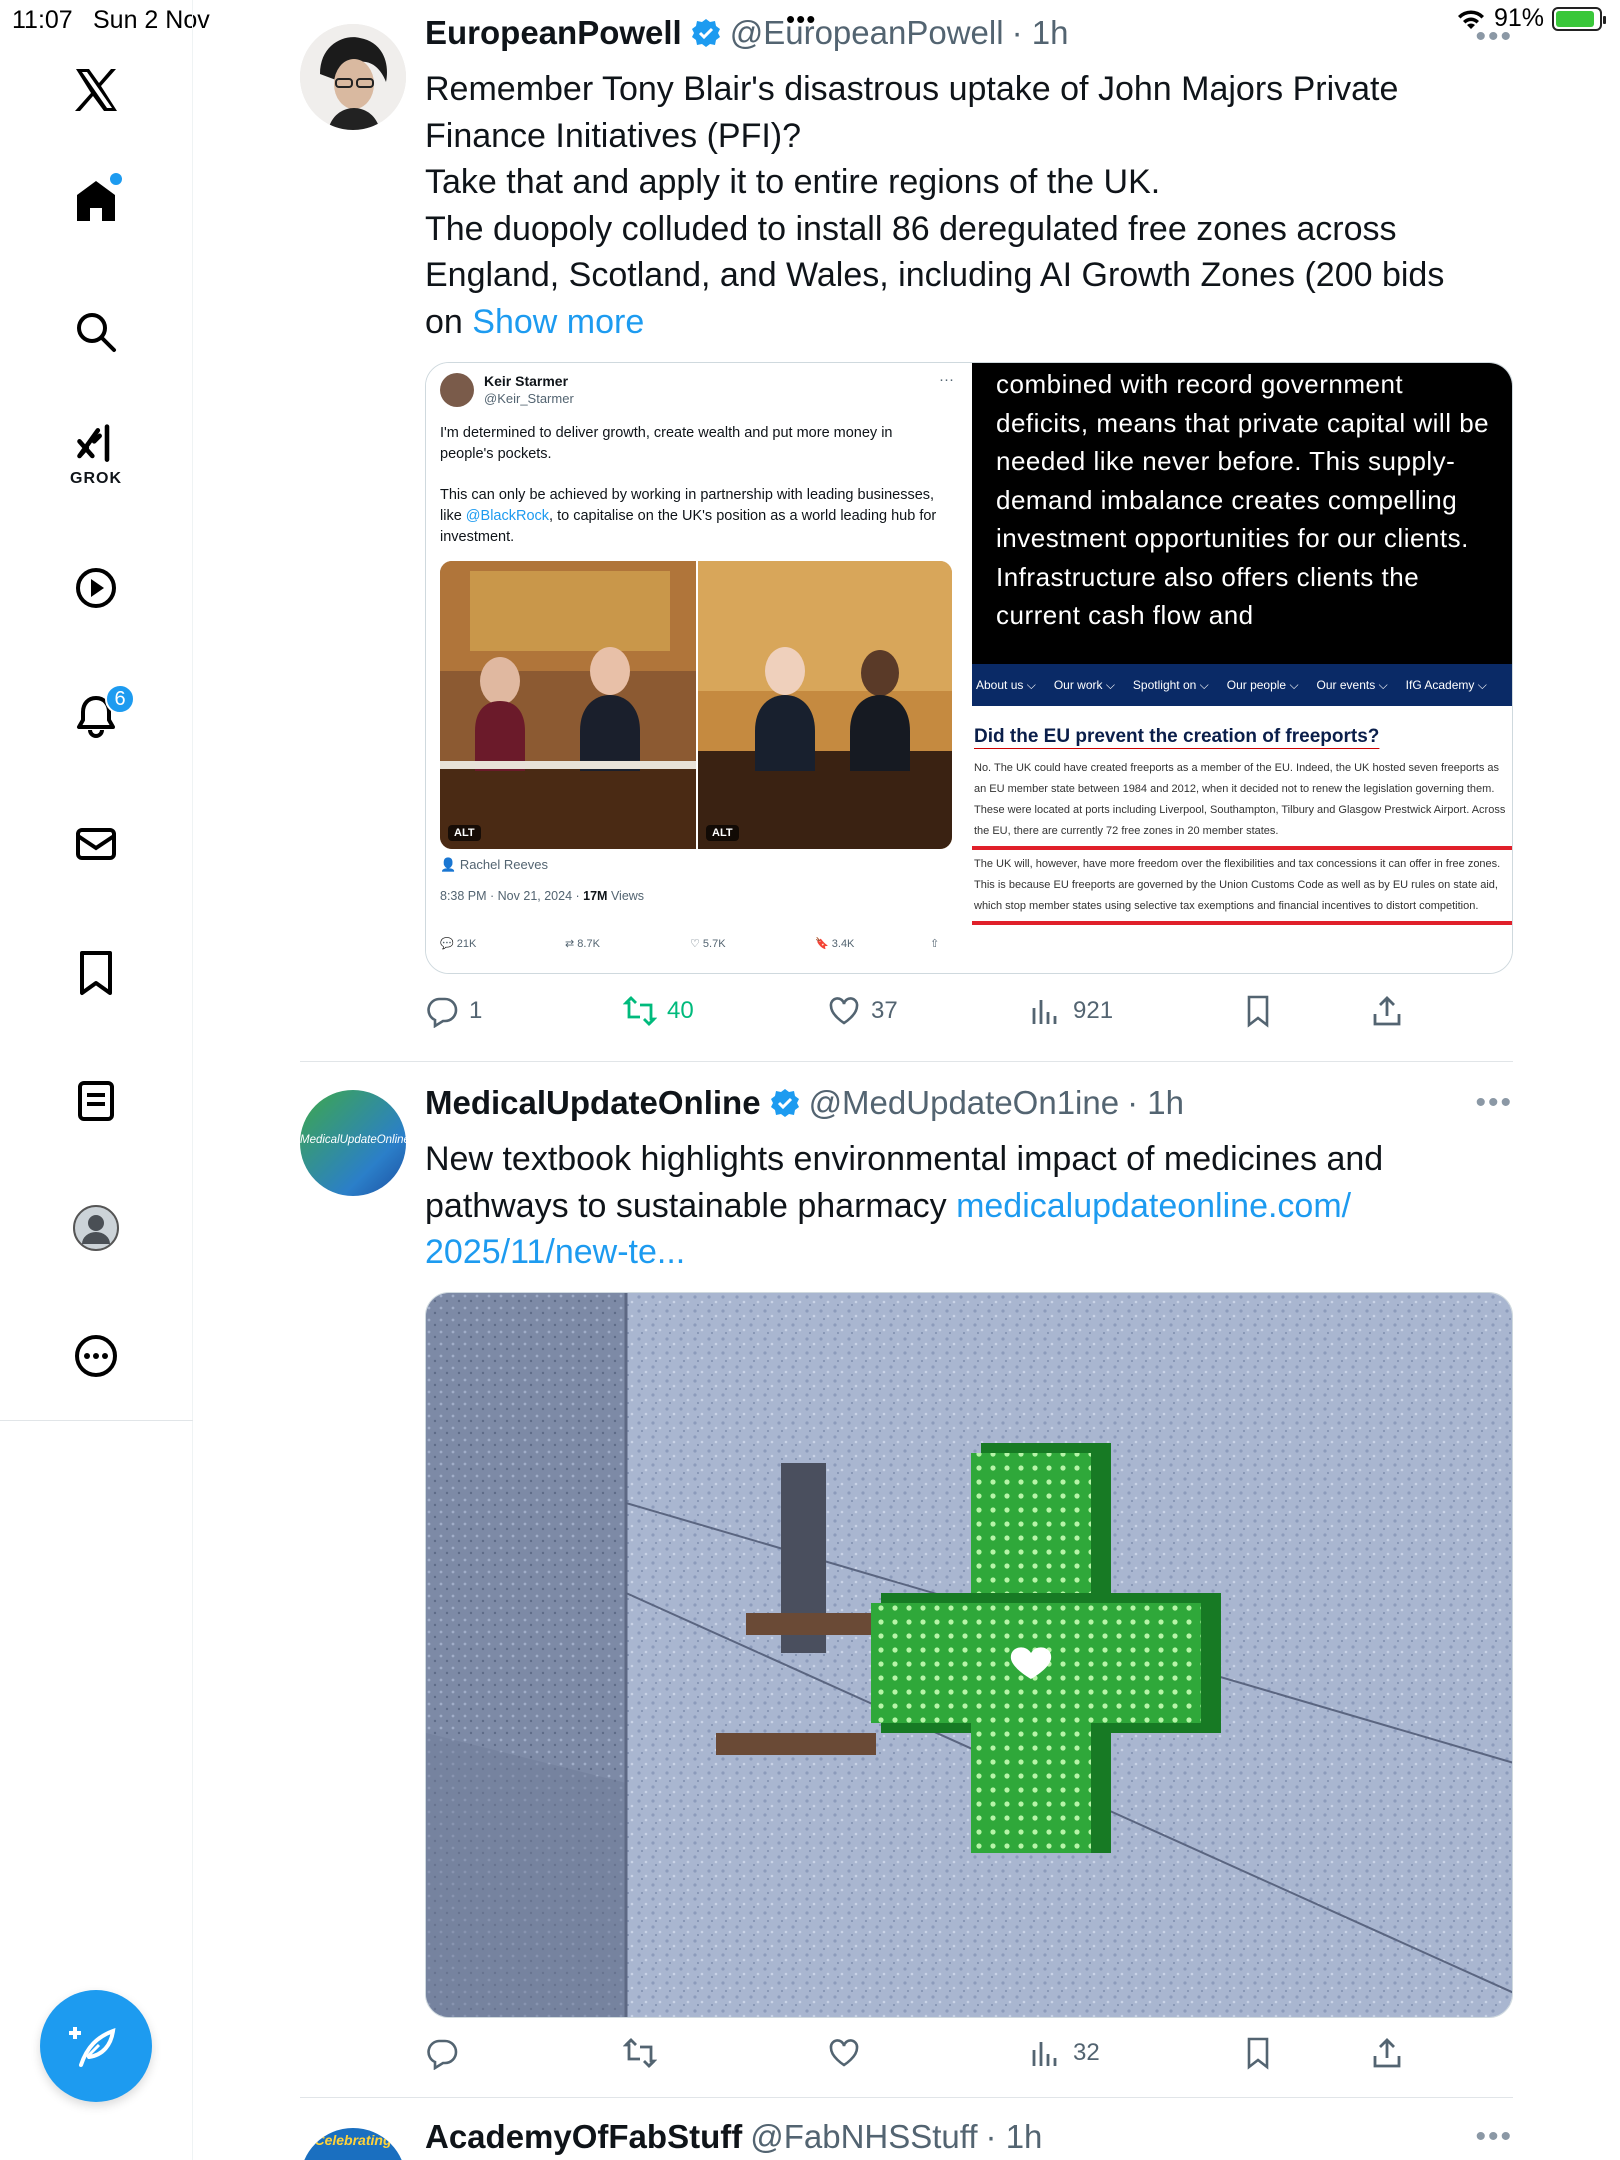  I want to click on embedded-author-handle: @Keir_Starmer, so click(529, 398).